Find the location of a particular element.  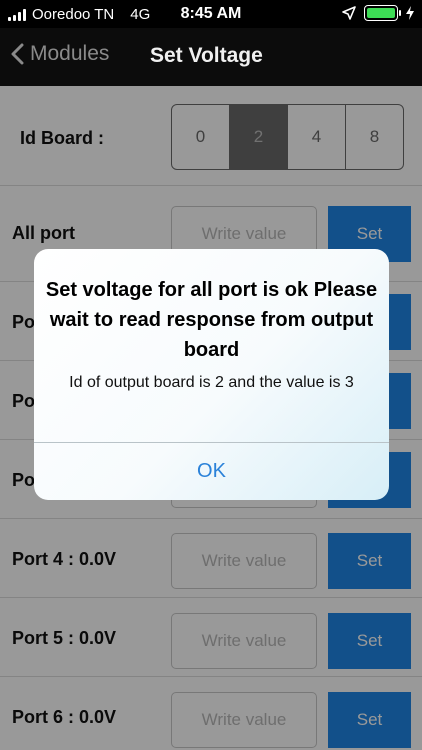

back-button: Modules is located at coordinates (59, 54).